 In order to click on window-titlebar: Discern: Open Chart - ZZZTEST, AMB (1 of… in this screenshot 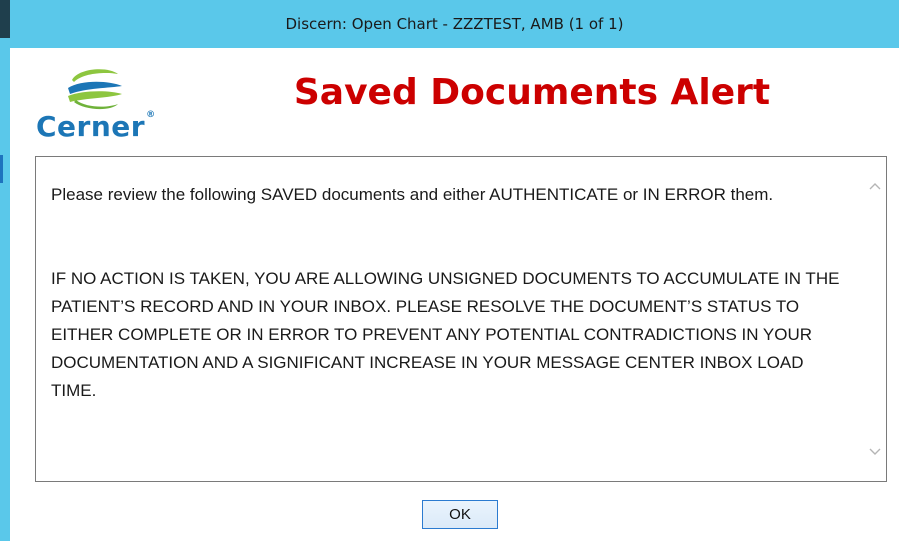, I will do `click(454, 24)`.